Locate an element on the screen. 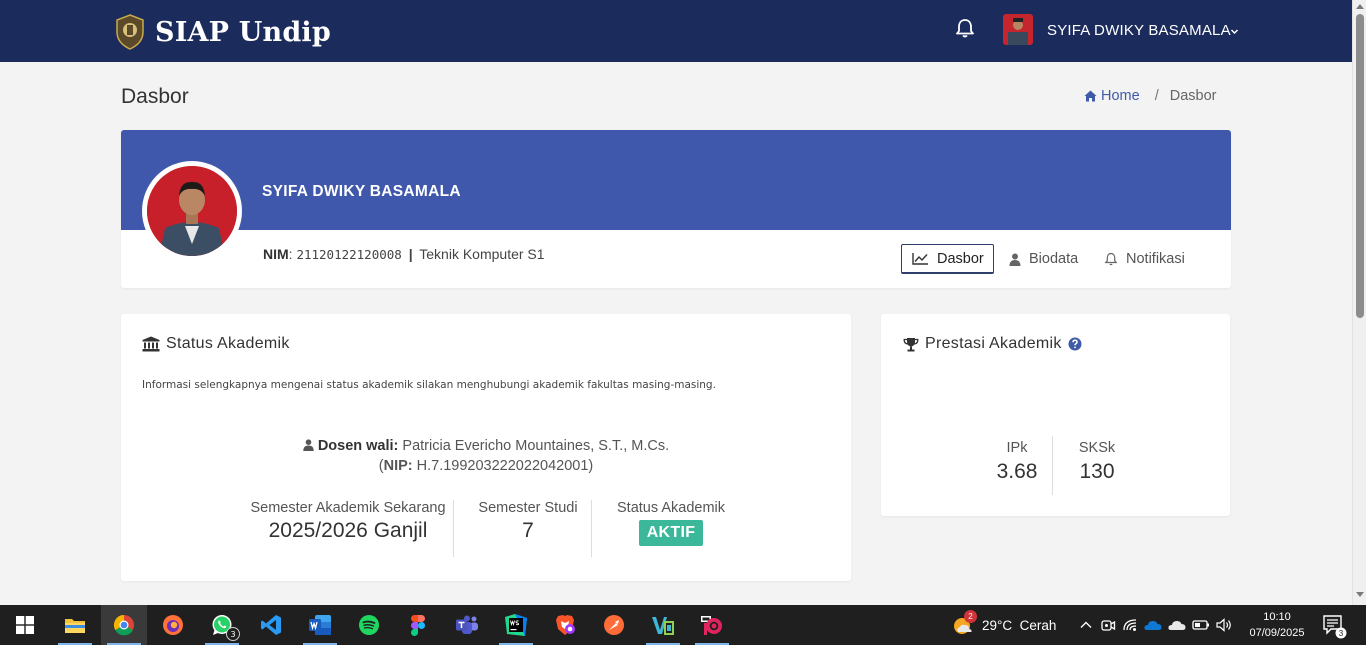 Image resolution: width=1366 pixels, height=645 pixels. taskbar-chrome is located at coordinates (124, 625).